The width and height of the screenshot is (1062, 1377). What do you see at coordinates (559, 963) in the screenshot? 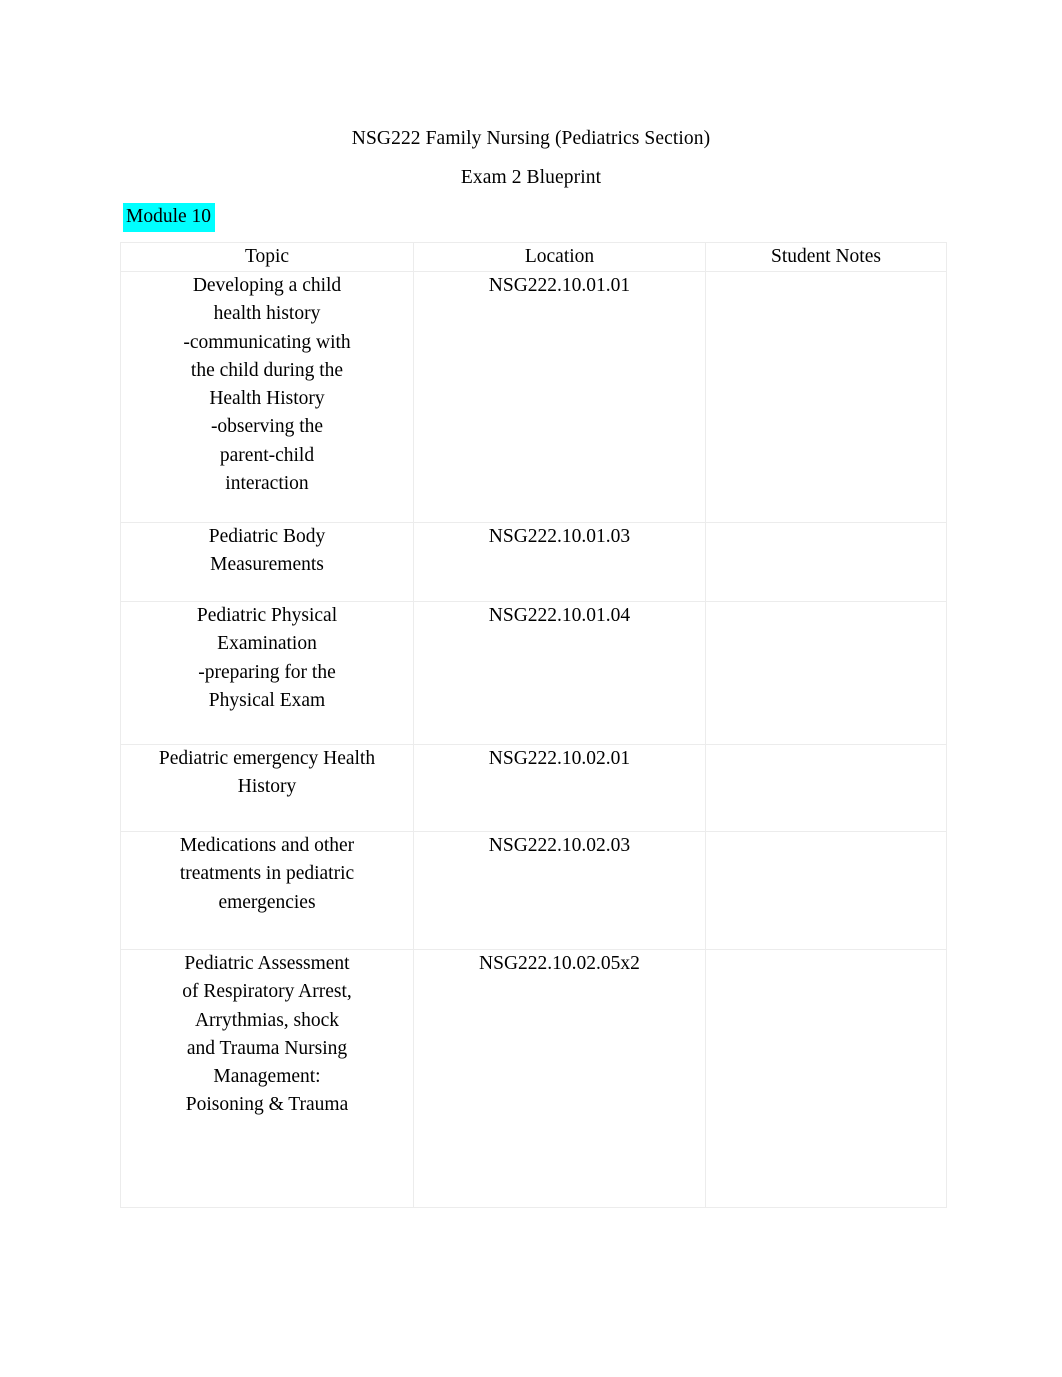
I see `location-code: NSG222.10.02.05x2` at bounding box center [559, 963].